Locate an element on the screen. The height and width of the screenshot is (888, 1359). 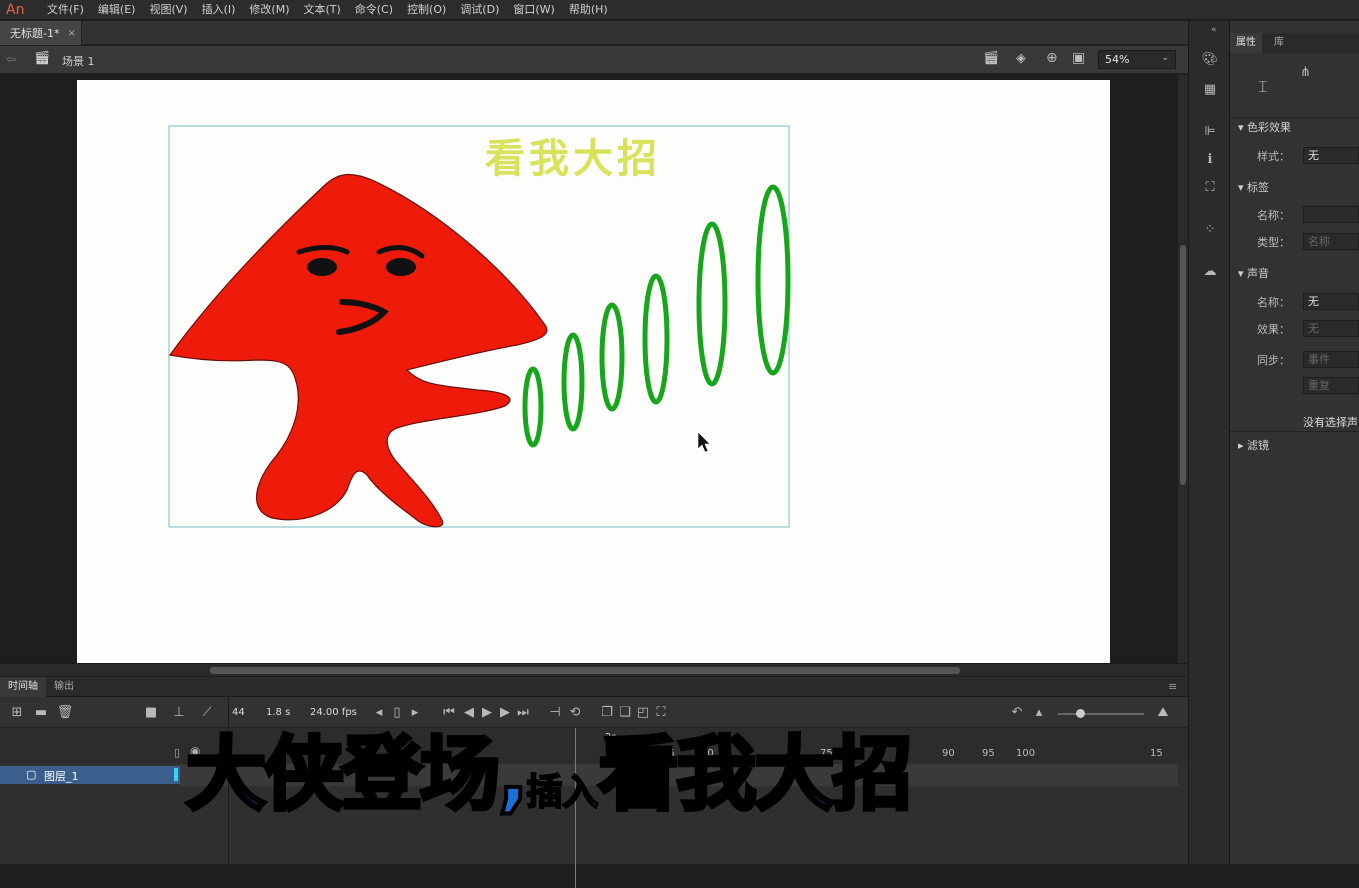
horizontal-scrollbar is located at coordinates (594, 669).